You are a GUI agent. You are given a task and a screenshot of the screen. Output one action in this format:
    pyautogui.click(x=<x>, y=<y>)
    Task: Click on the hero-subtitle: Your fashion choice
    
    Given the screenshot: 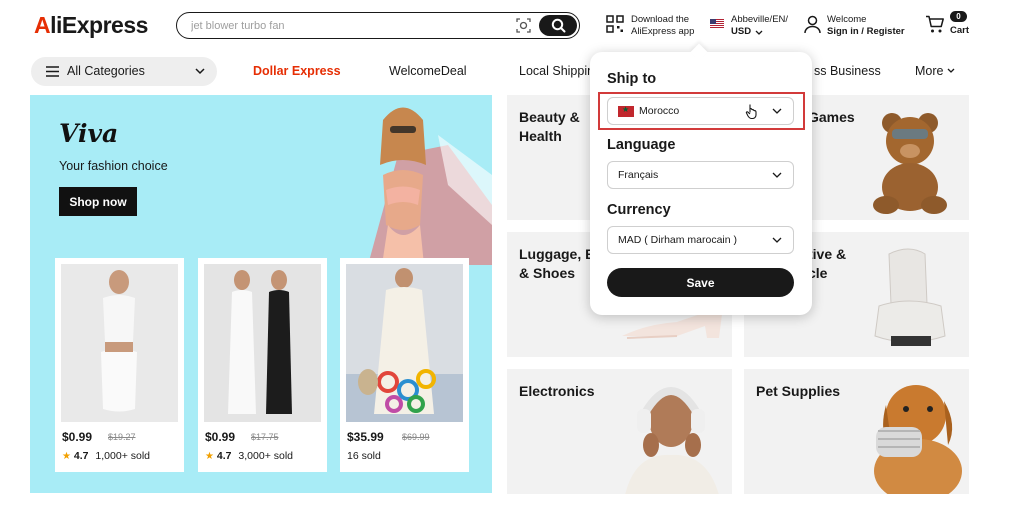 What is the action you would take?
    pyautogui.click(x=113, y=166)
    